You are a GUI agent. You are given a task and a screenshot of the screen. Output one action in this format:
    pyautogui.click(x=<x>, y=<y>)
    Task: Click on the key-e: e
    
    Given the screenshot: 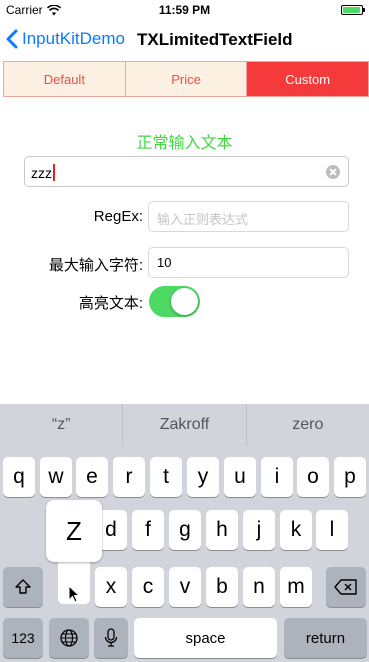 What is the action you would take?
    pyautogui.click(x=92, y=477)
    